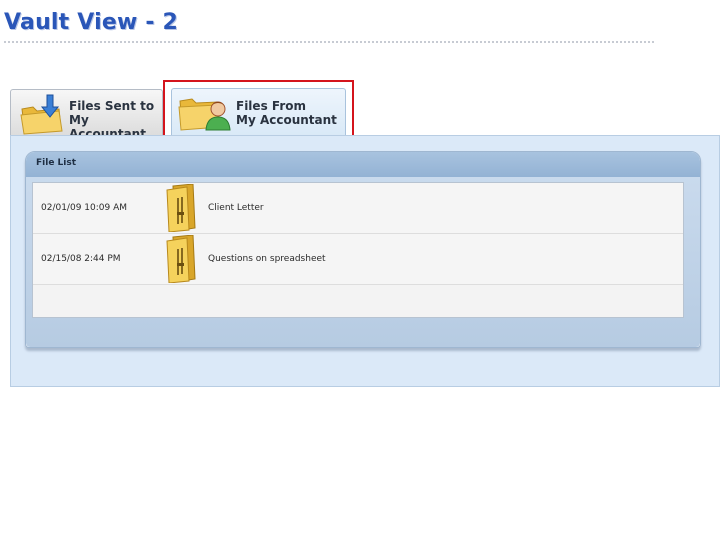  I want to click on file-name: Client Letter, so click(236, 208).